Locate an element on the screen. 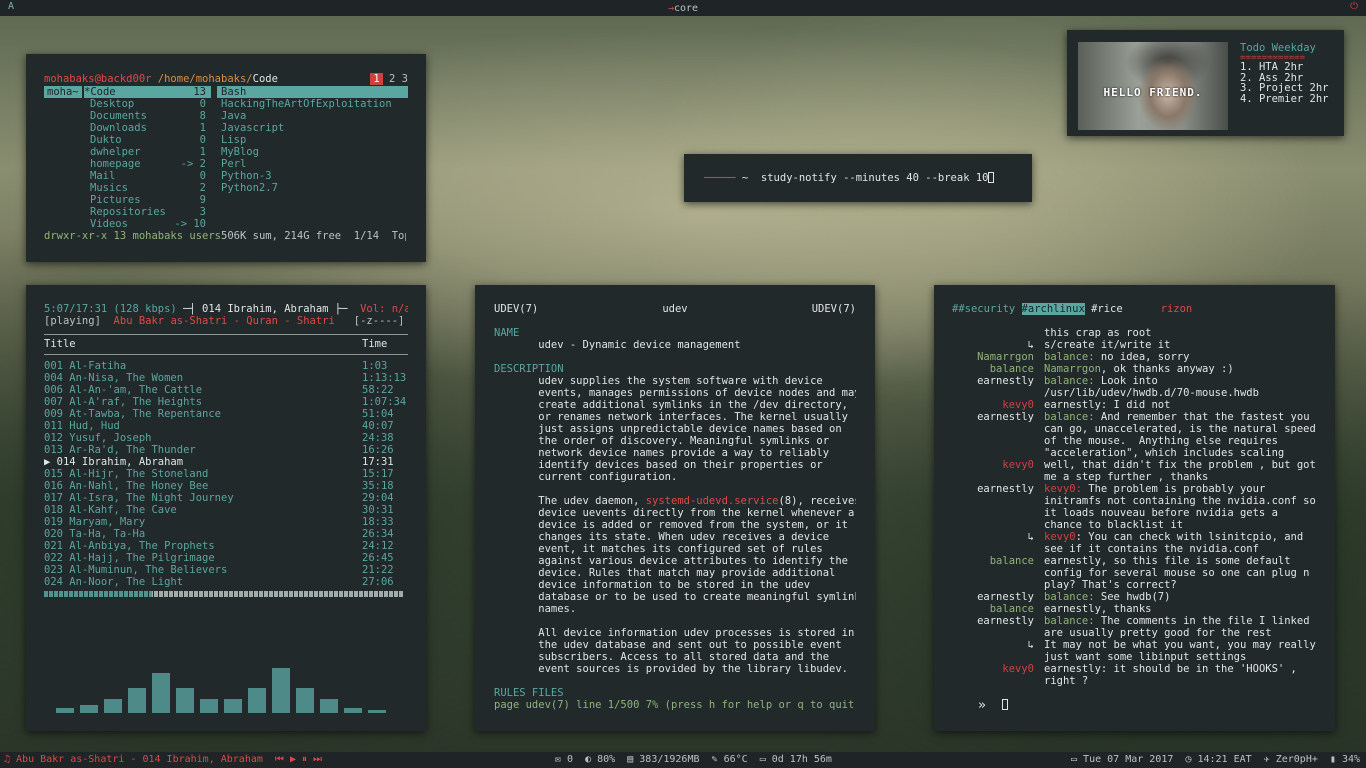 The width and height of the screenshot is (1366, 768). ranger-dir-entry: Documents 8 is located at coordinates (147, 116).